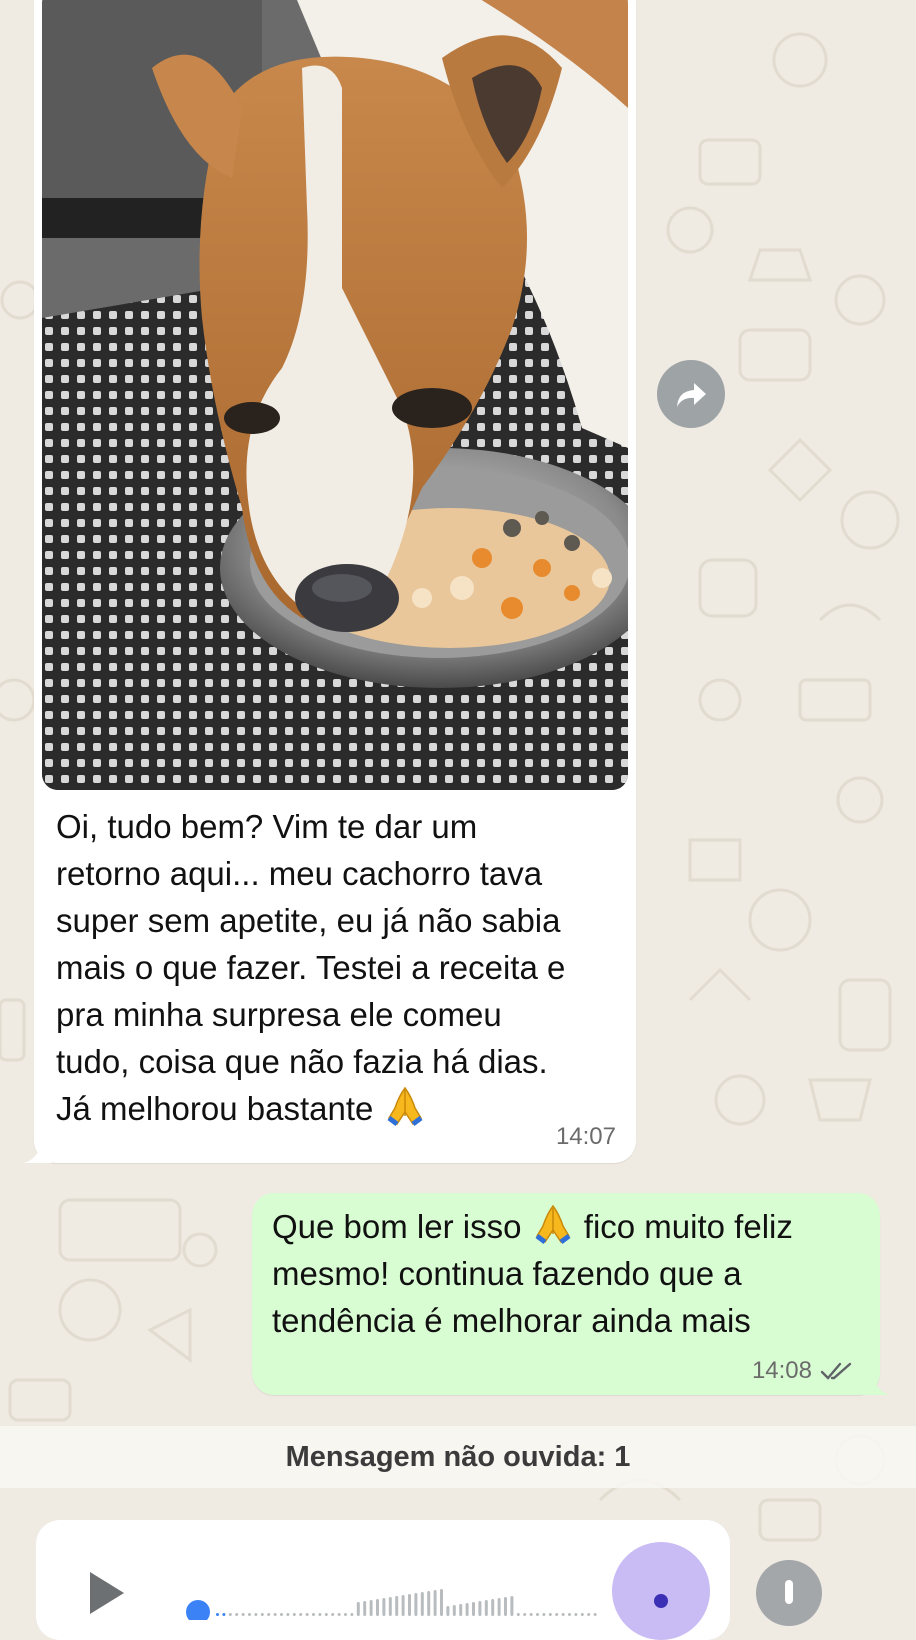  I want to click on voice-message-bubble, so click(383, 1580).